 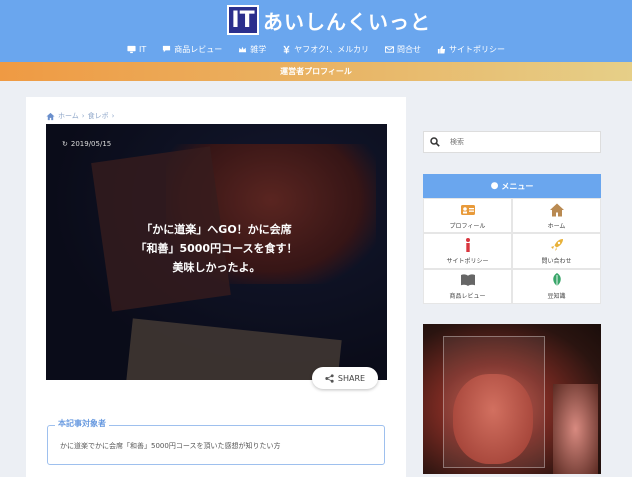 I want to click on menu-item-contact: 問い合わせ, so click(x=556, y=251).